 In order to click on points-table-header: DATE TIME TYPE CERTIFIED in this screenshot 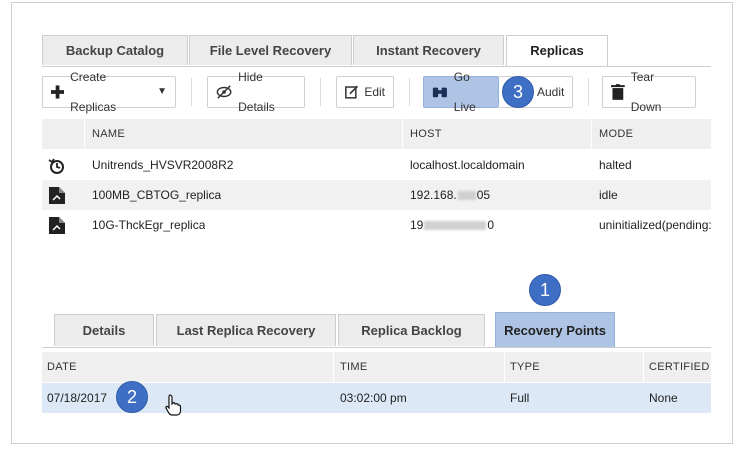, I will do `click(376, 367)`.